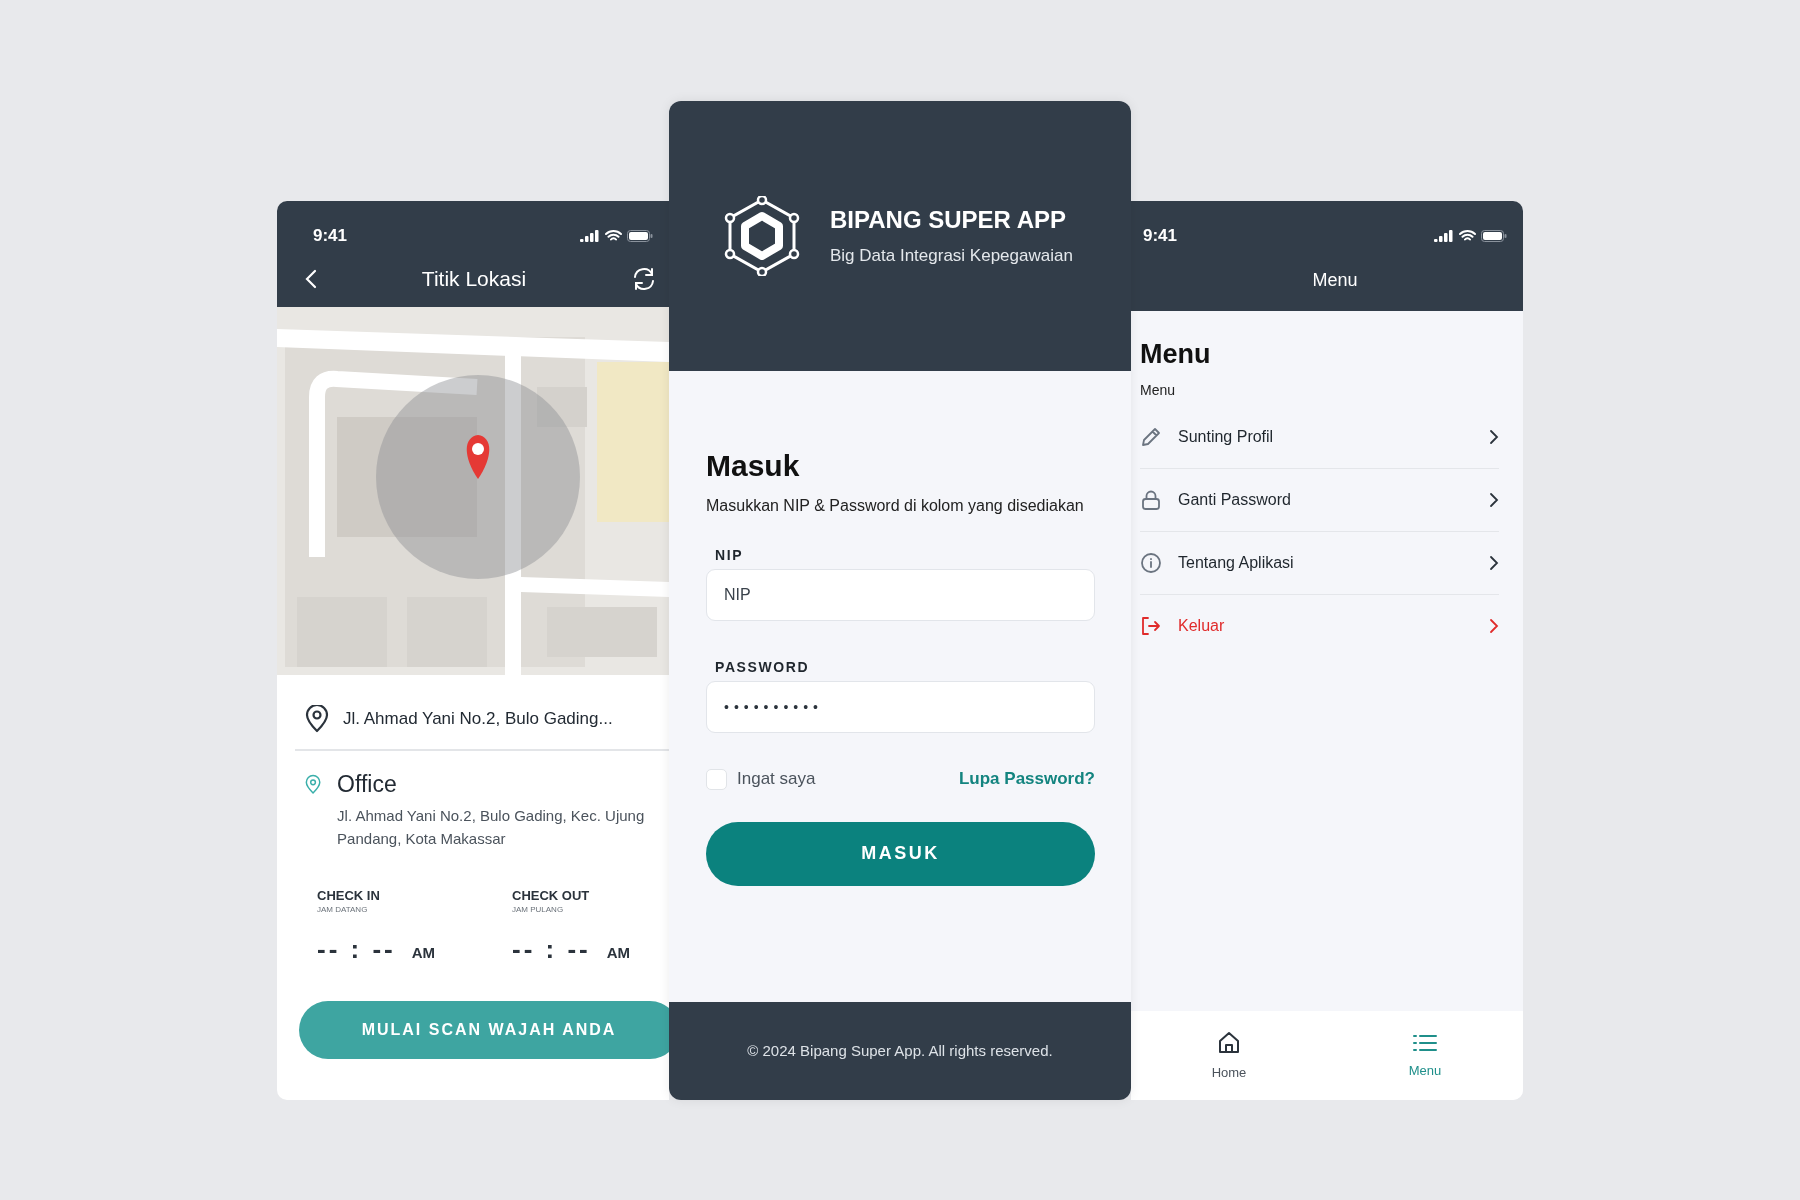  I want to click on list-icon, so click(1425, 1042).